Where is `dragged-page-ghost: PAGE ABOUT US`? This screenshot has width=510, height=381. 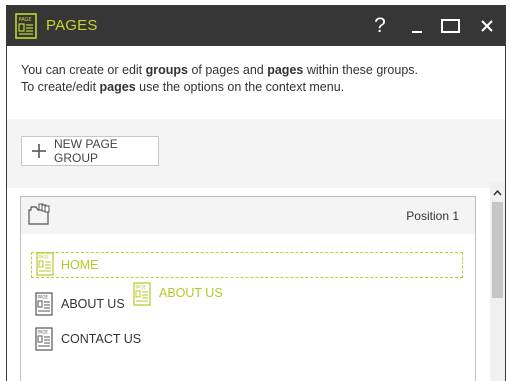 dragged-page-ghost: PAGE ABOUT US is located at coordinates (183, 296).